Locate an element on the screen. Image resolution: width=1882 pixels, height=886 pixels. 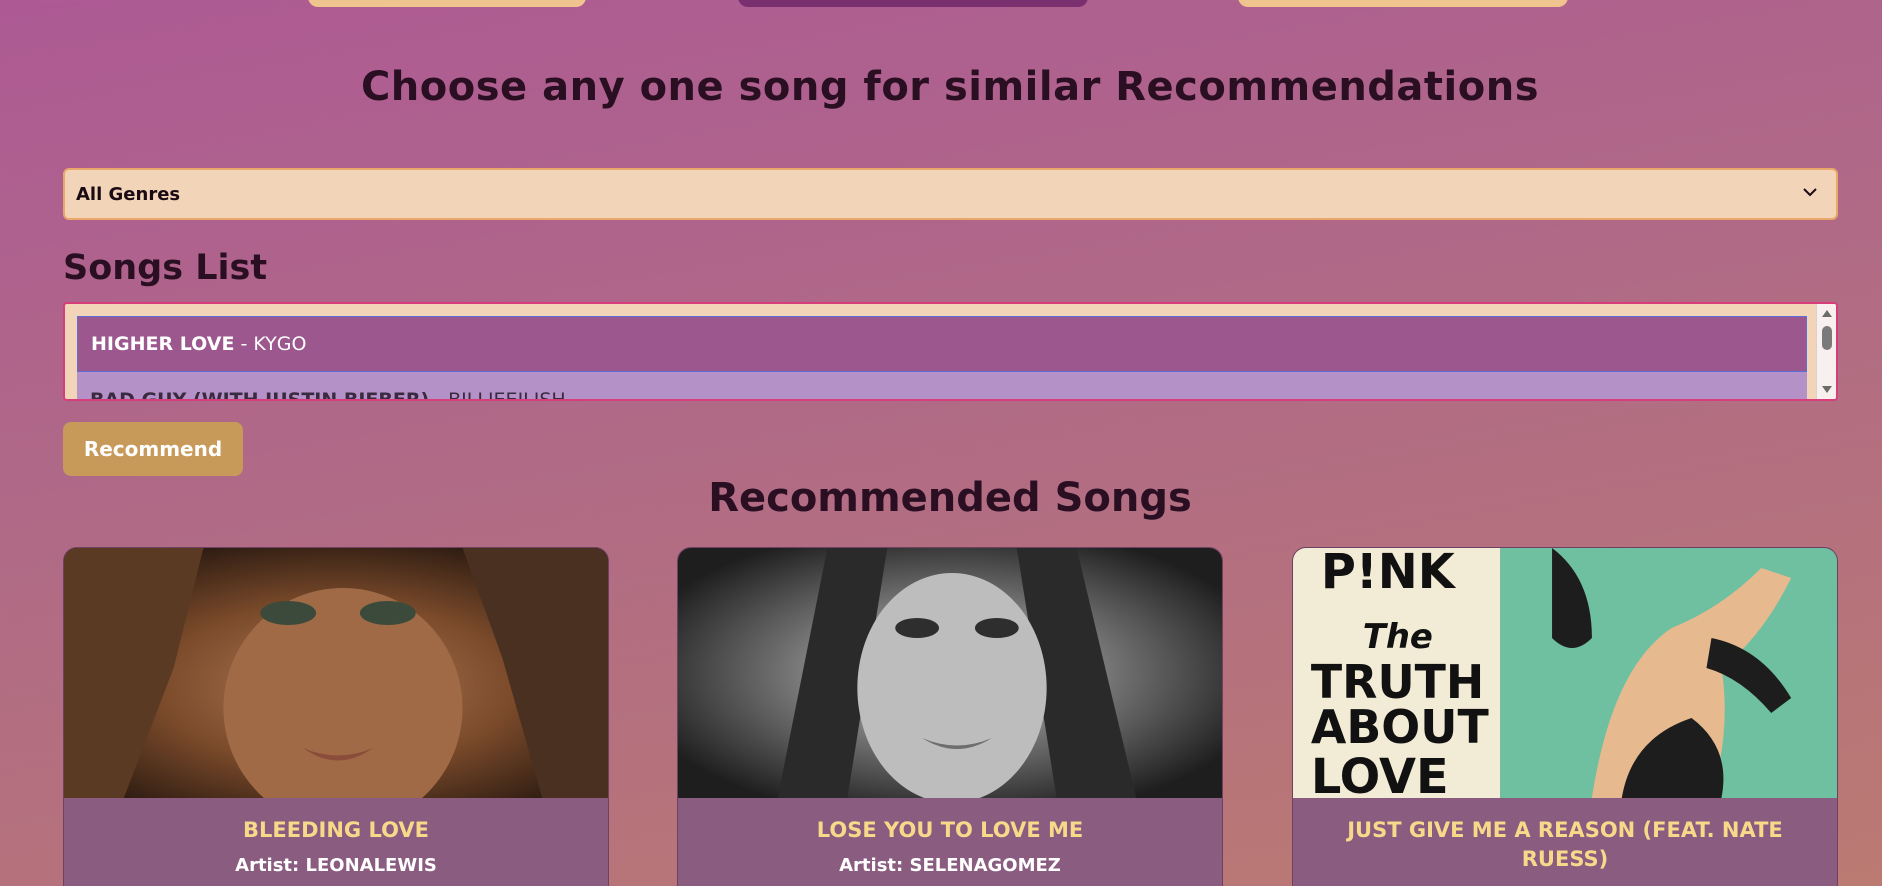
card-meta: LOSE YOU TO LOVE ME Artist: SELENAGOMEZ is located at coordinates (950, 842).